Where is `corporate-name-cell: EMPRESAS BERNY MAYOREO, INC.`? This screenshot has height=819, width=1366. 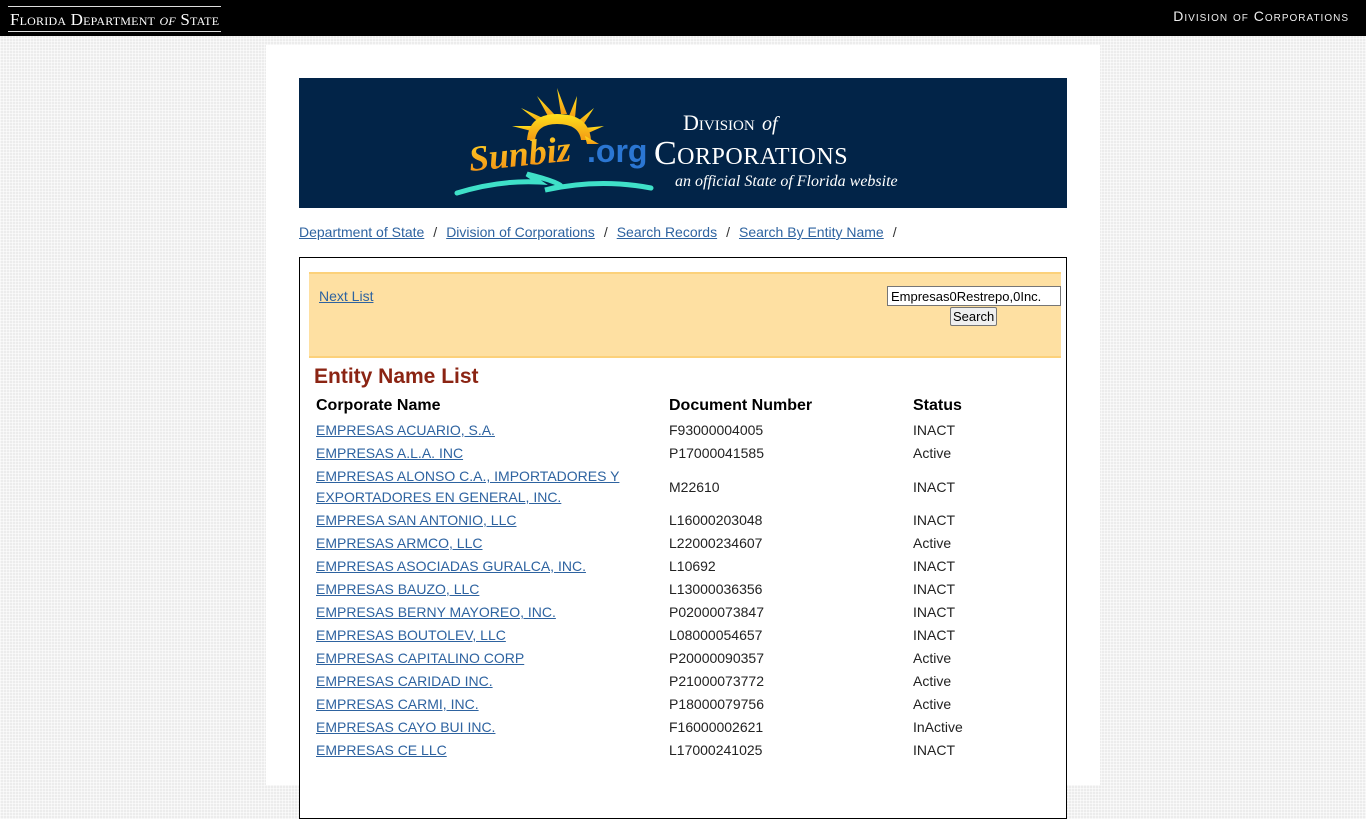
corporate-name-cell: EMPRESAS BERNY MAYOREO, INC. is located at coordinates (490, 612).